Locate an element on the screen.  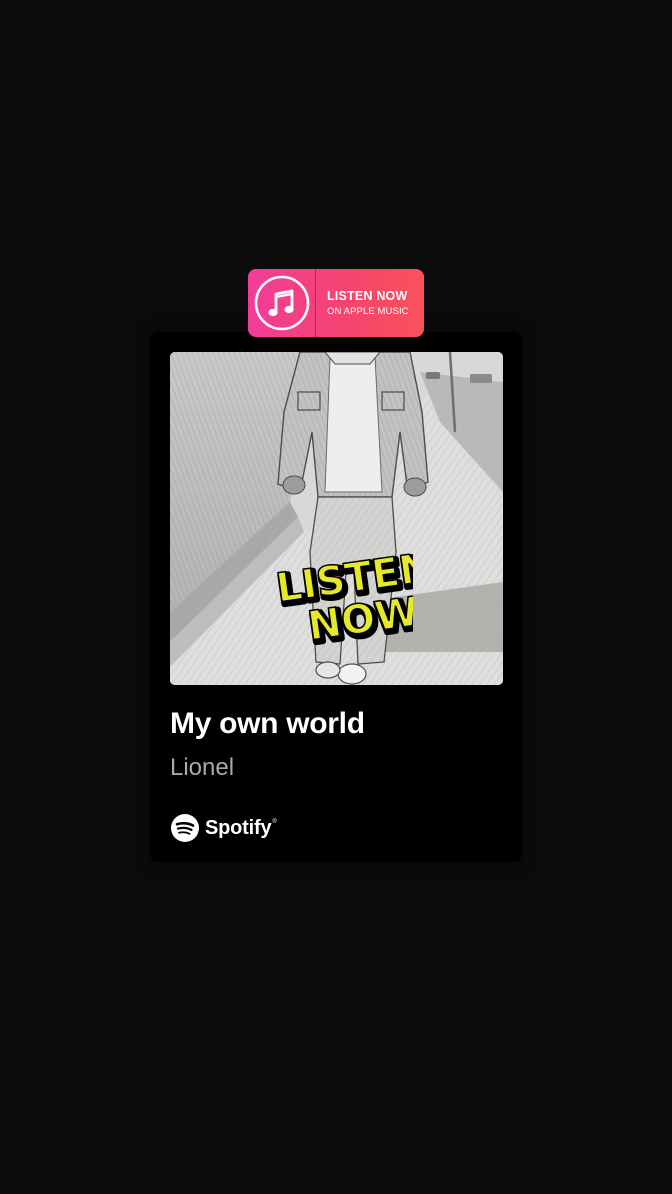
spotify-wordmark: Spotify is located at coordinates (238, 827).